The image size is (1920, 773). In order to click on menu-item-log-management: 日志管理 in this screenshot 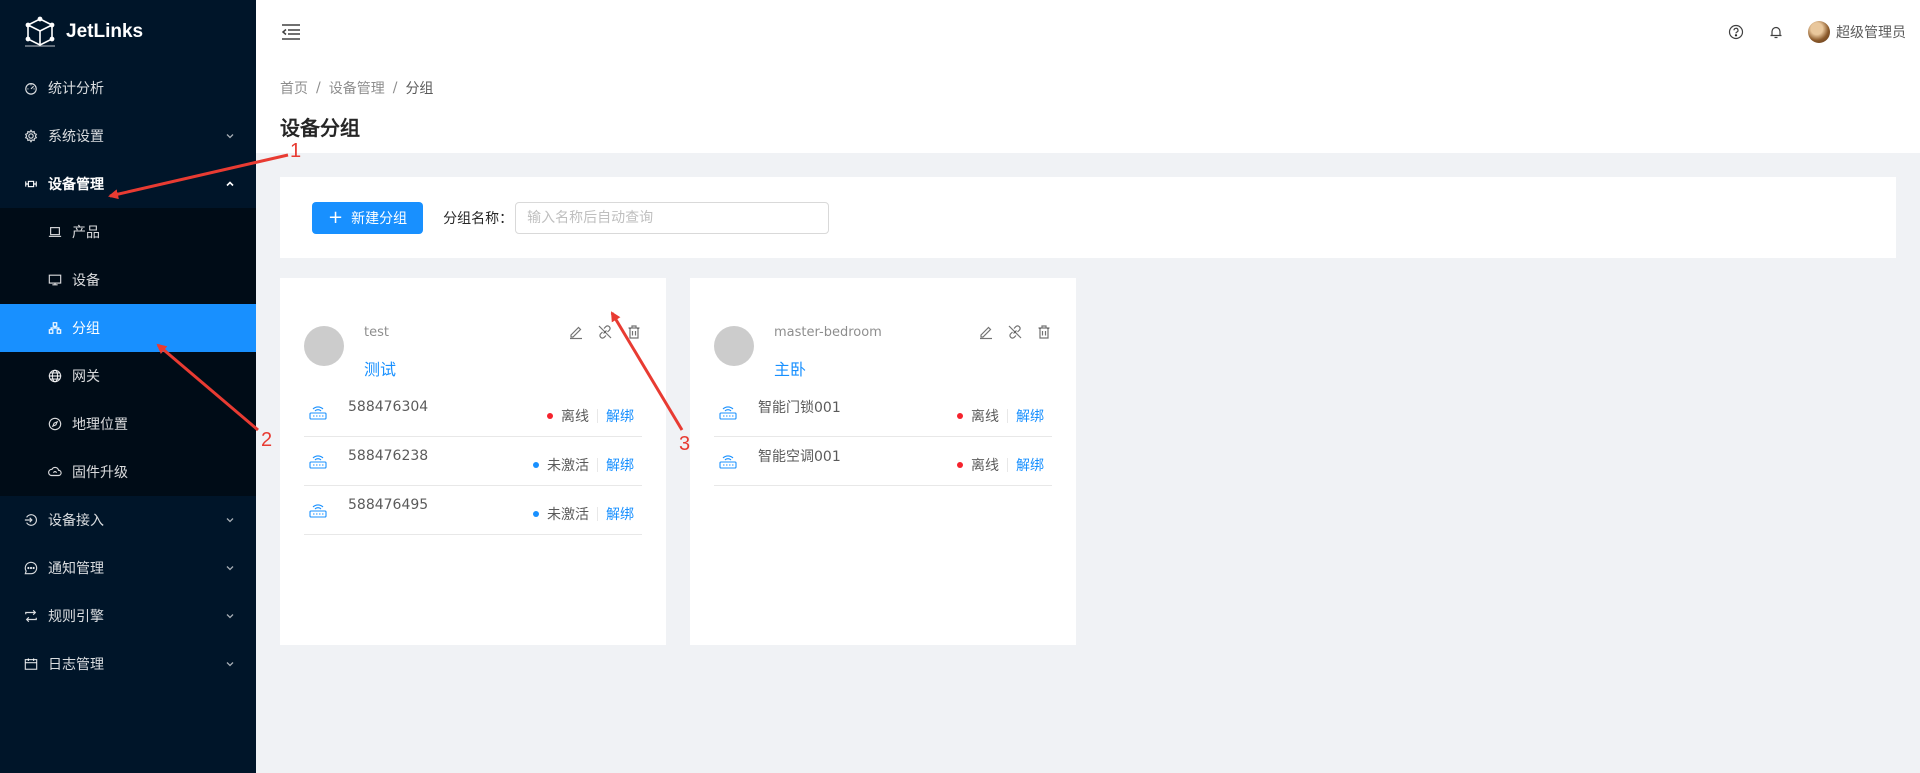, I will do `click(128, 664)`.